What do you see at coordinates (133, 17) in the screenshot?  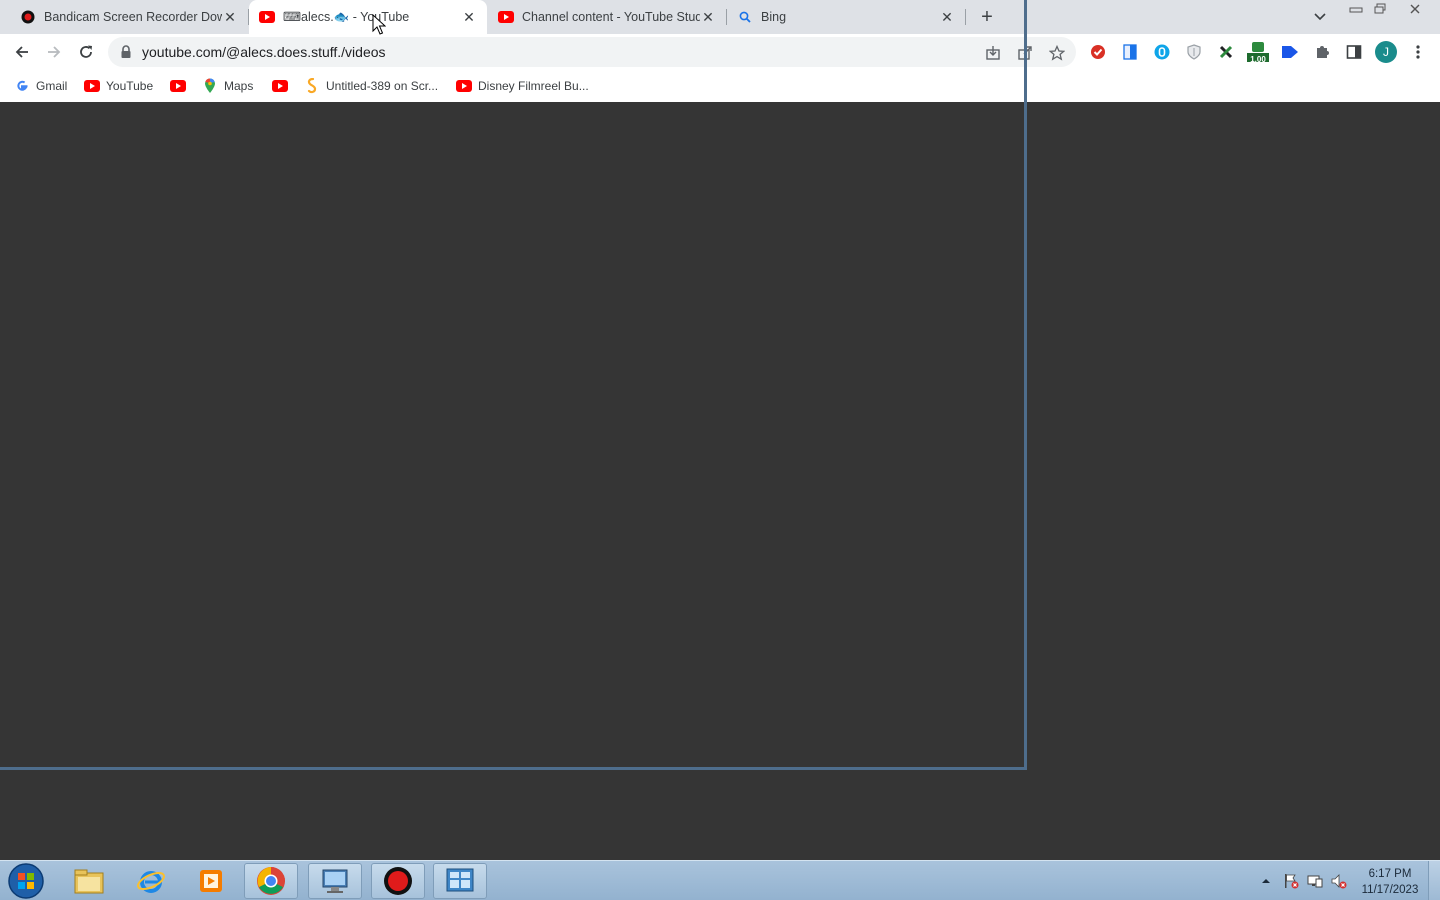 I see `tab-title: Bandicam Screen Recorder Down` at bounding box center [133, 17].